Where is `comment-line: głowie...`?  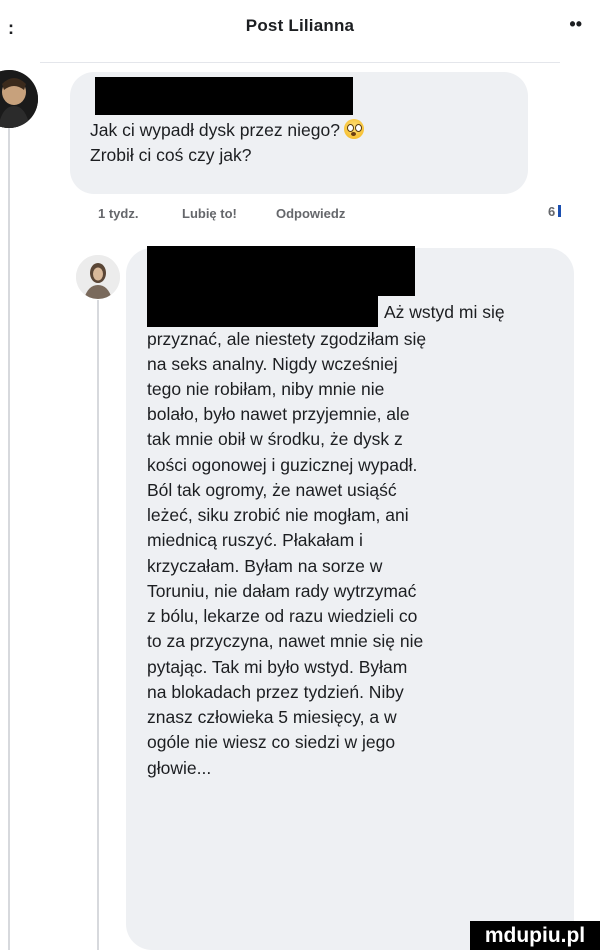
comment-line: głowie... is located at coordinates (179, 768).